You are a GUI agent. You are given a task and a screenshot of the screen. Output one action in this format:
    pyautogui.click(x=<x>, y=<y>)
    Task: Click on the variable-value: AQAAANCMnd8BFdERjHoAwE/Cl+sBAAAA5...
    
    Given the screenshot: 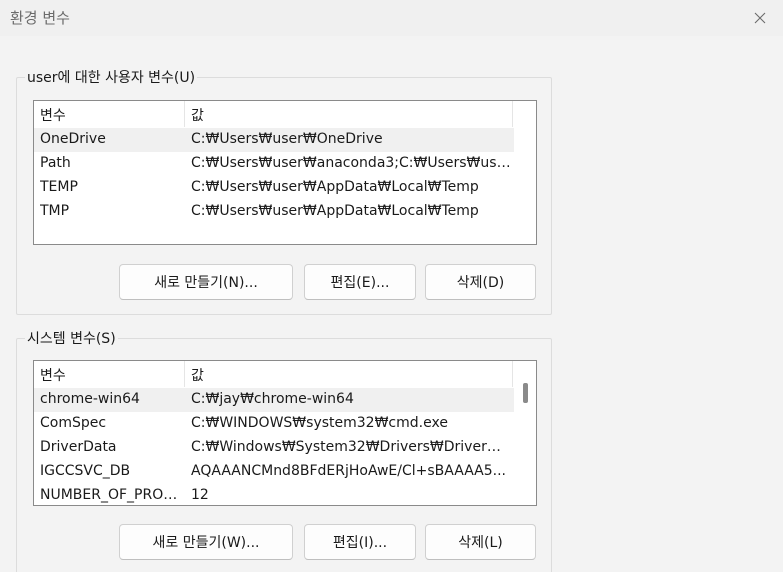 What is the action you would take?
    pyautogui.click(x=349, y=471)
    